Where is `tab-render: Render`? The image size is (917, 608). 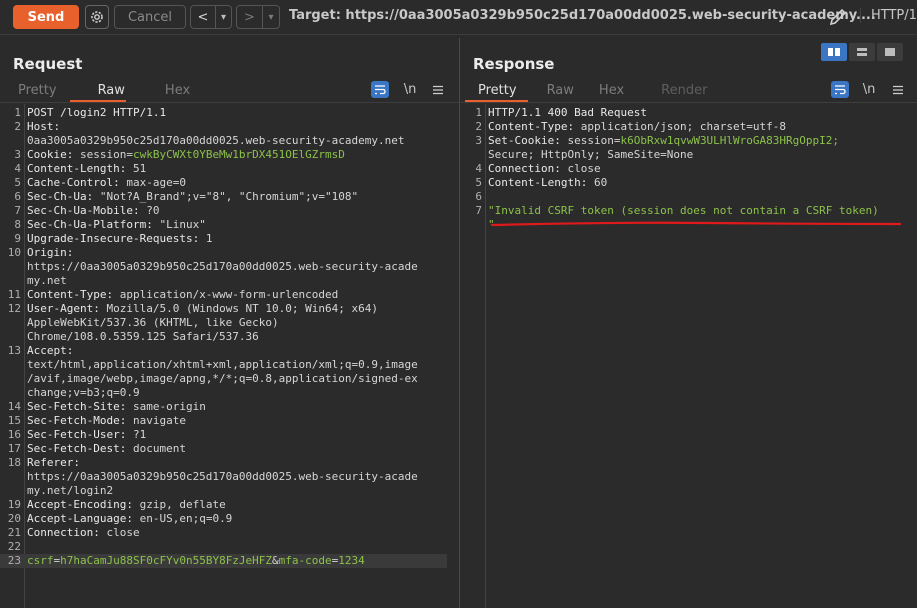 tab-render: Render is located at coordinates (684, 91).